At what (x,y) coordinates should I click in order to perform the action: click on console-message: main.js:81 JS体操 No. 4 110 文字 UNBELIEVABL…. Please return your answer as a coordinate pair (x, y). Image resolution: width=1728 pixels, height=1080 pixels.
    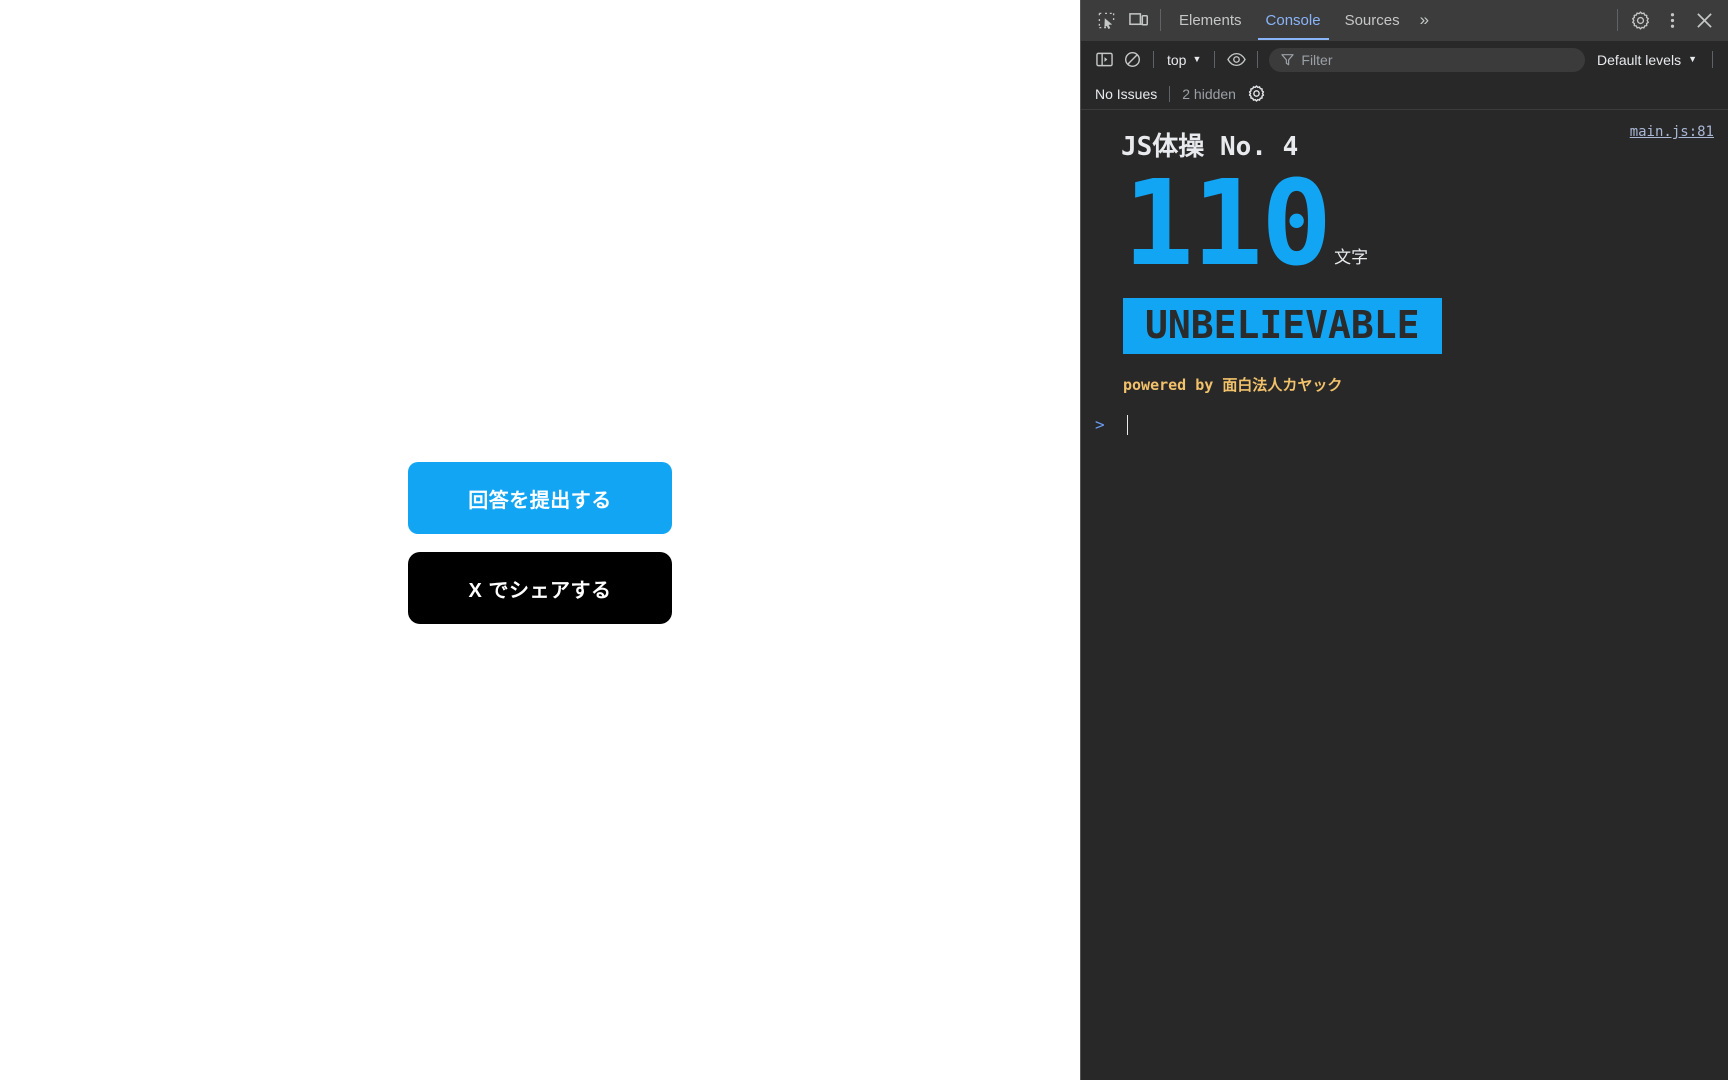
    Looking at the image, I should click on (1404, 257).